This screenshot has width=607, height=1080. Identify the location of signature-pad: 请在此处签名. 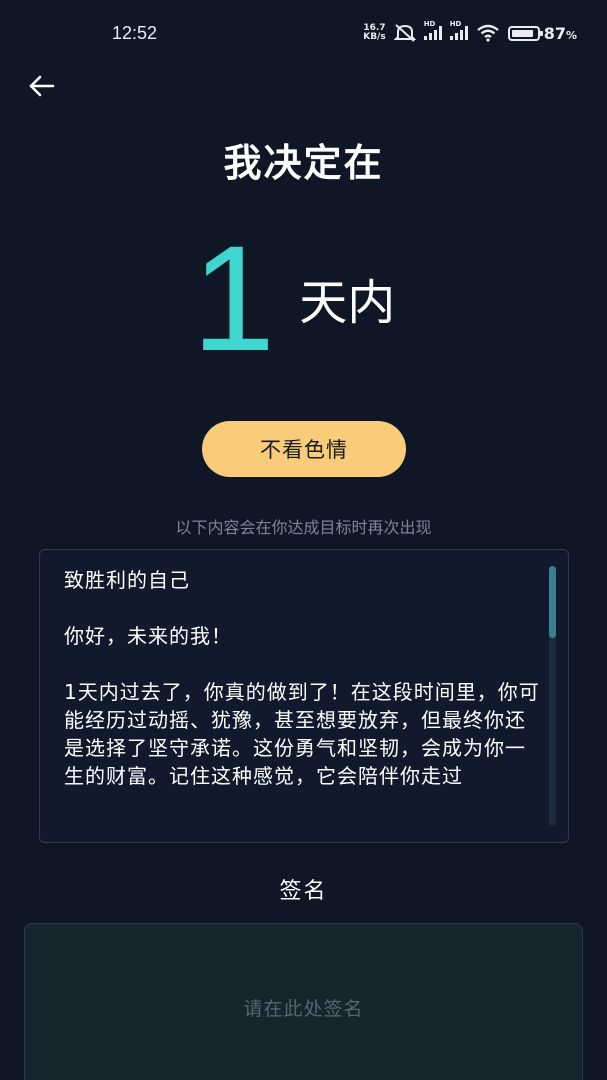
(303, 1001).